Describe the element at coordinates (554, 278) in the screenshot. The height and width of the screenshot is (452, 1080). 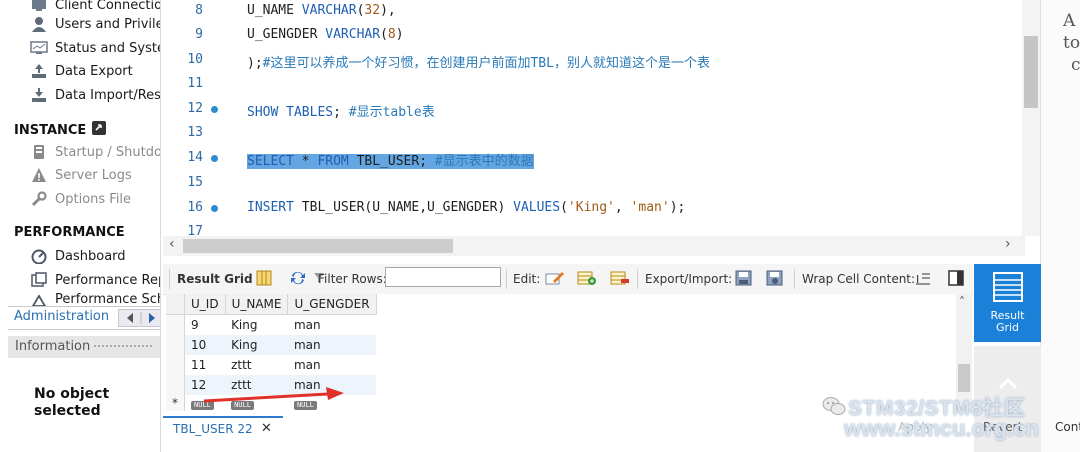
I see `edit-row-icon` at that location.